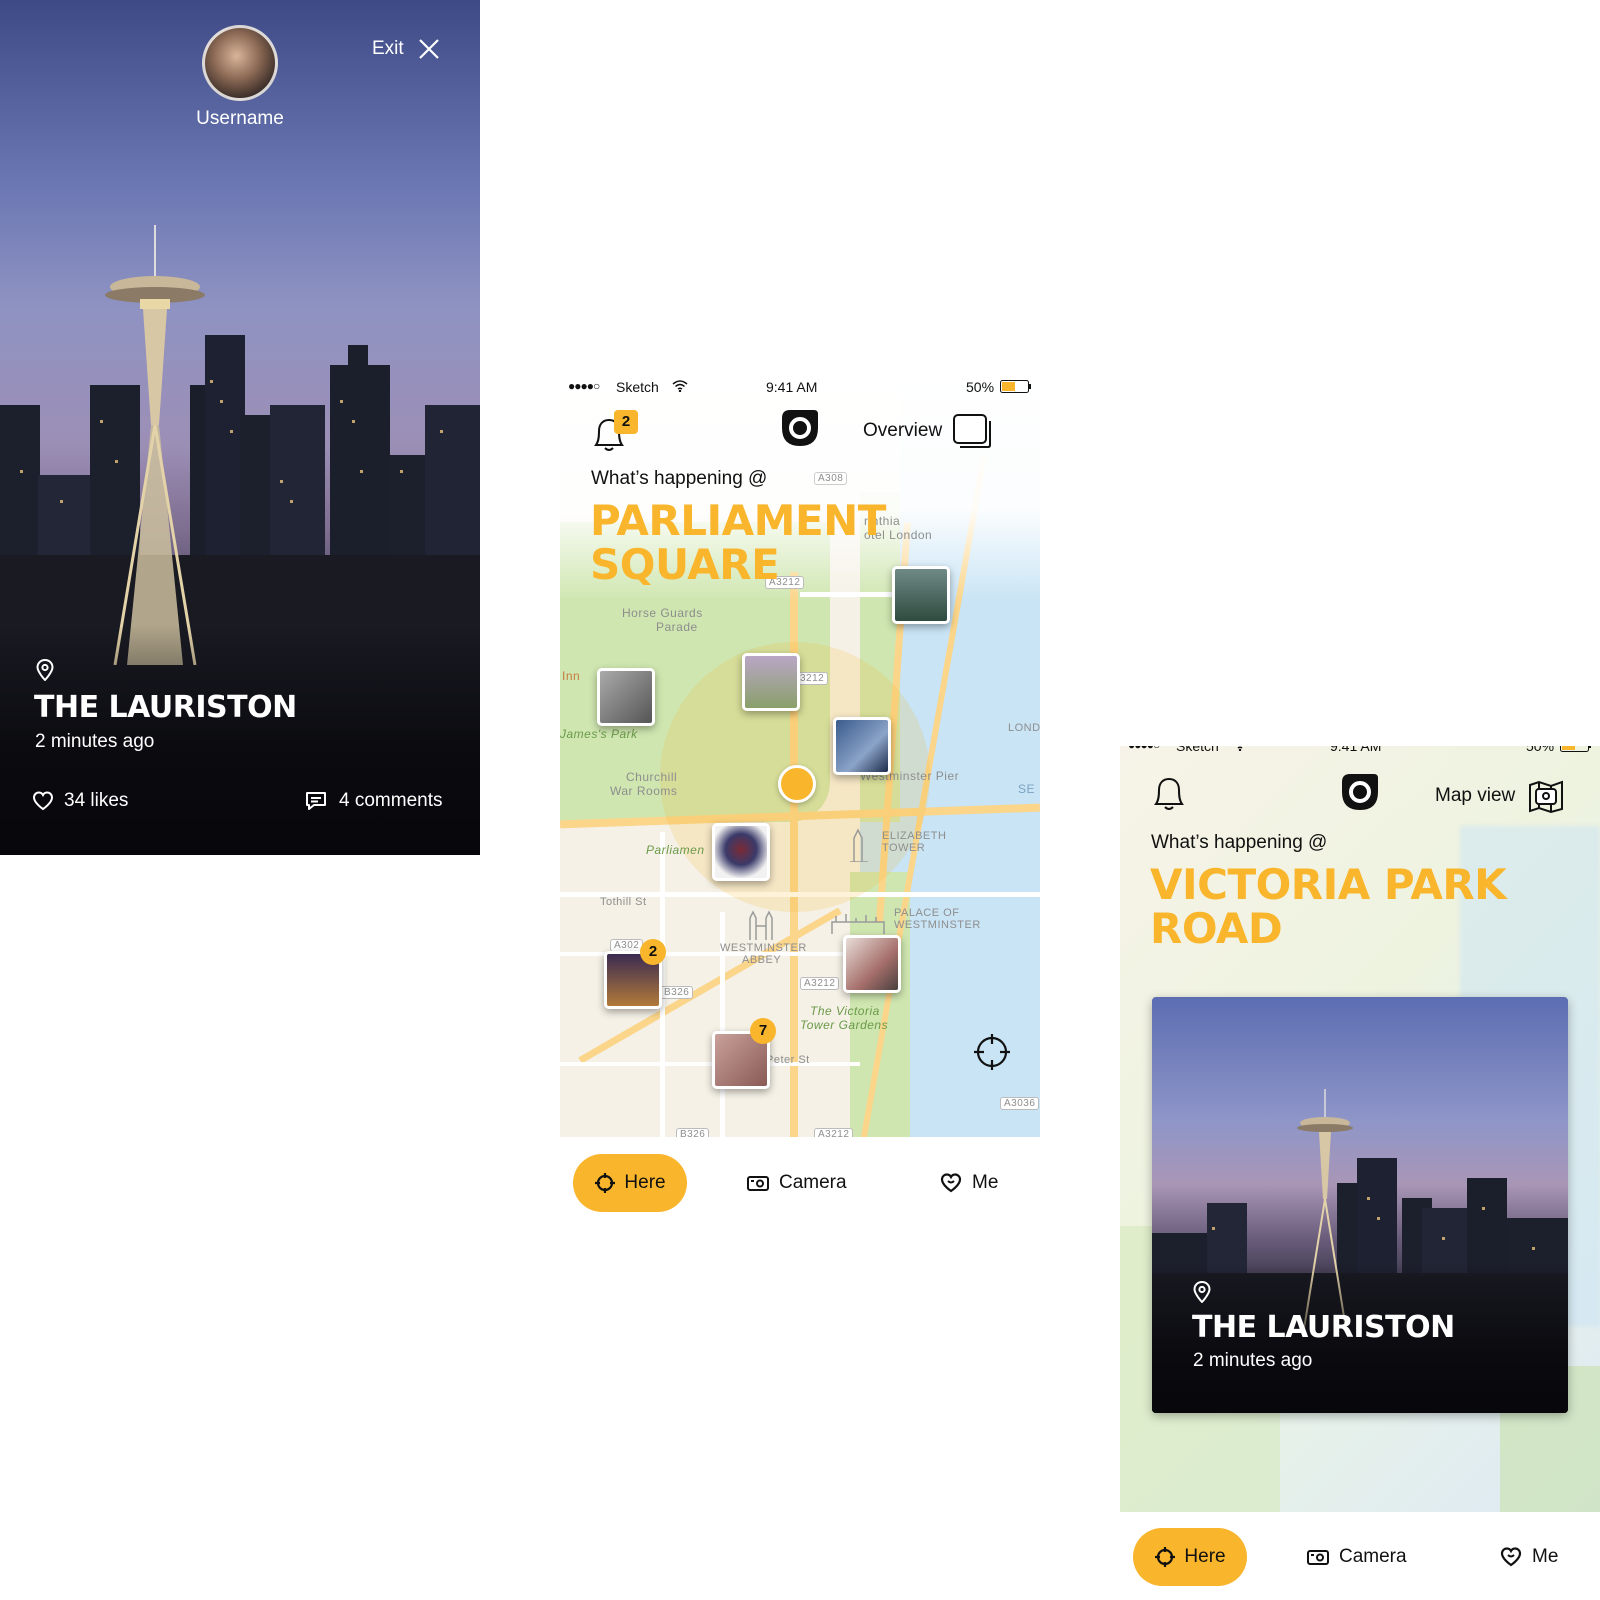  Describe the element at coordinates (903, 430) in the screenshot. I see `overview-label: Overview` at that location.